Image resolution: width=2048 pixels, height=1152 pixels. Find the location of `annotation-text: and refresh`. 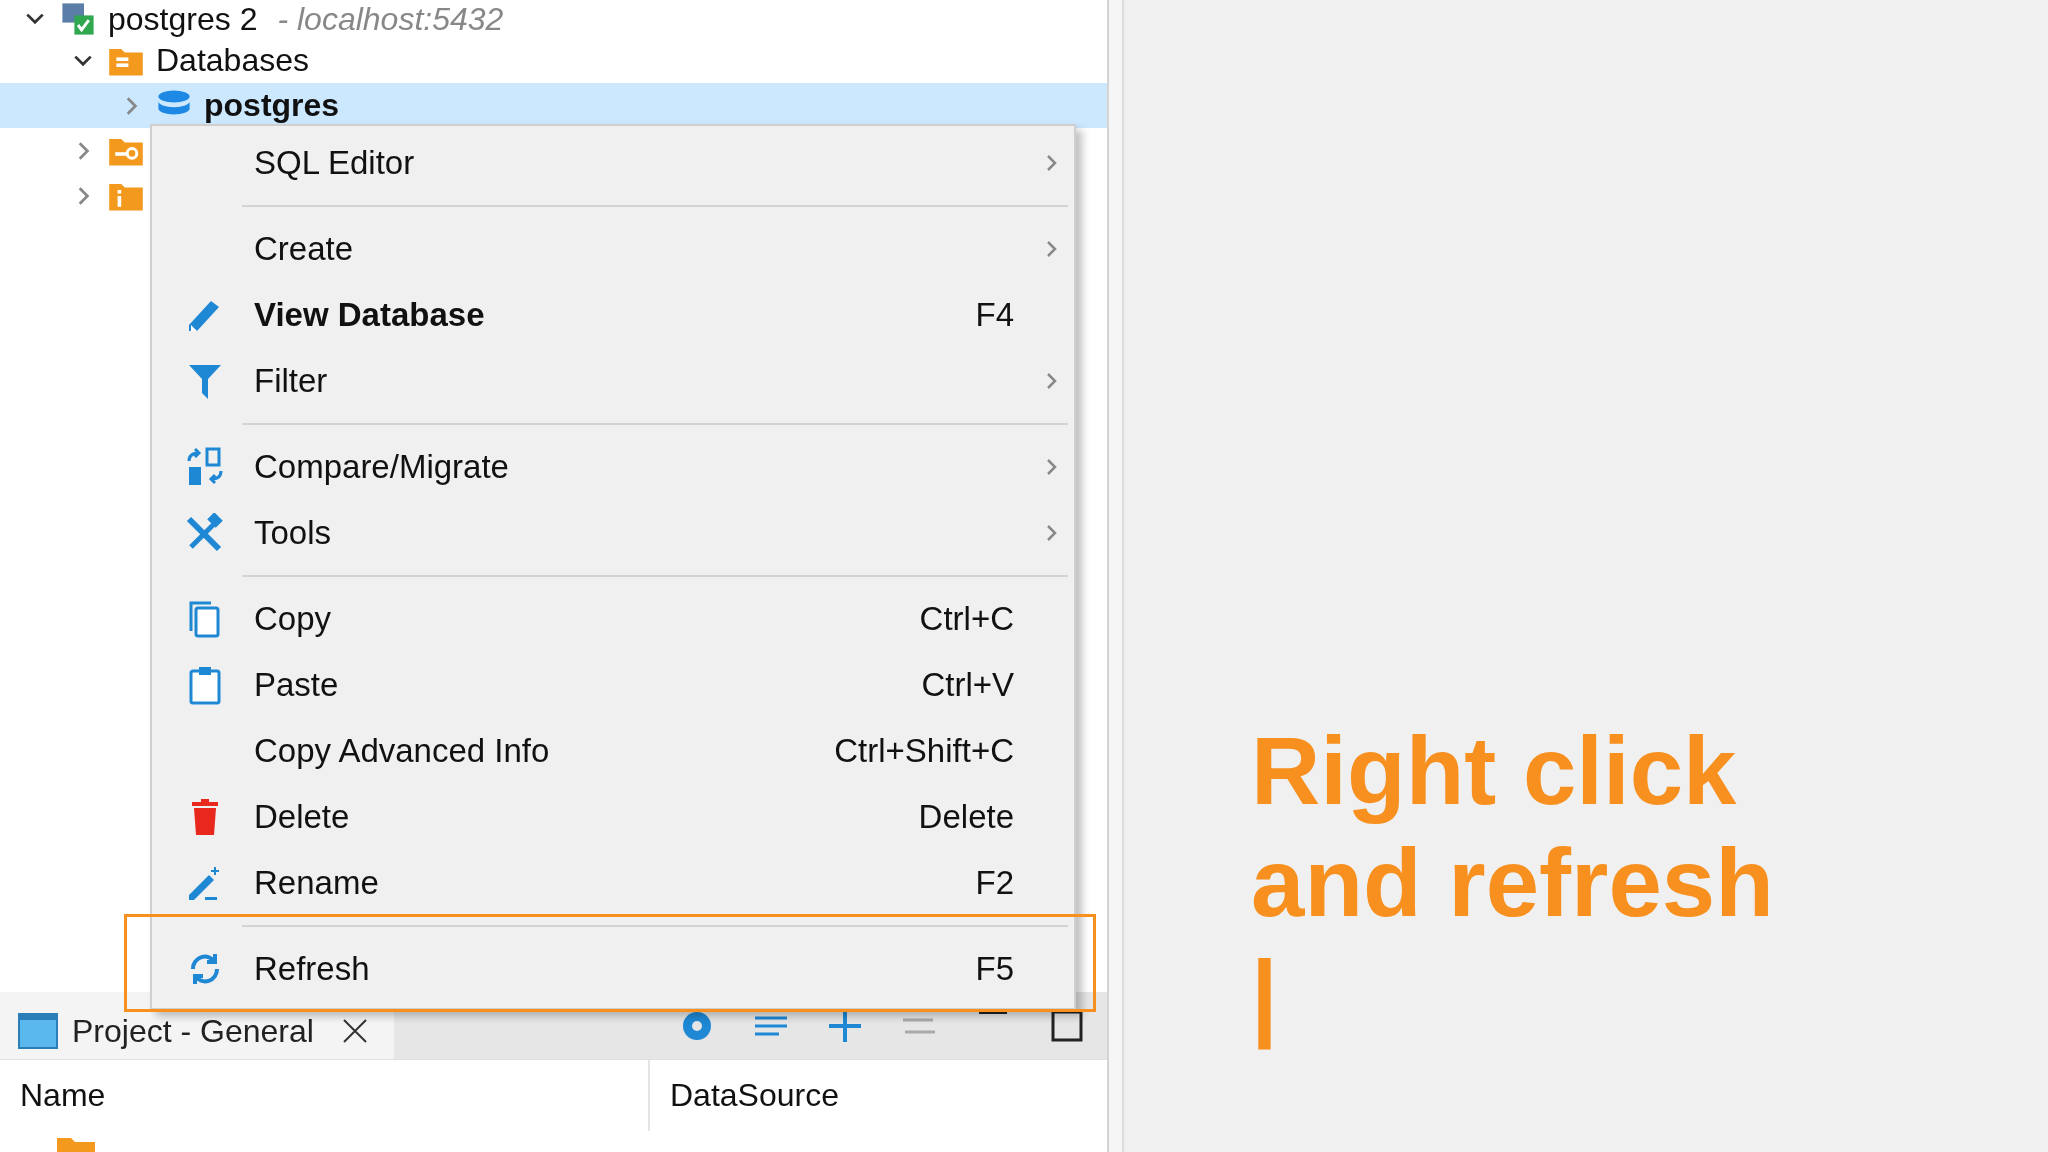

annotation-text: and refresh is located at coordinates (1513, 883).